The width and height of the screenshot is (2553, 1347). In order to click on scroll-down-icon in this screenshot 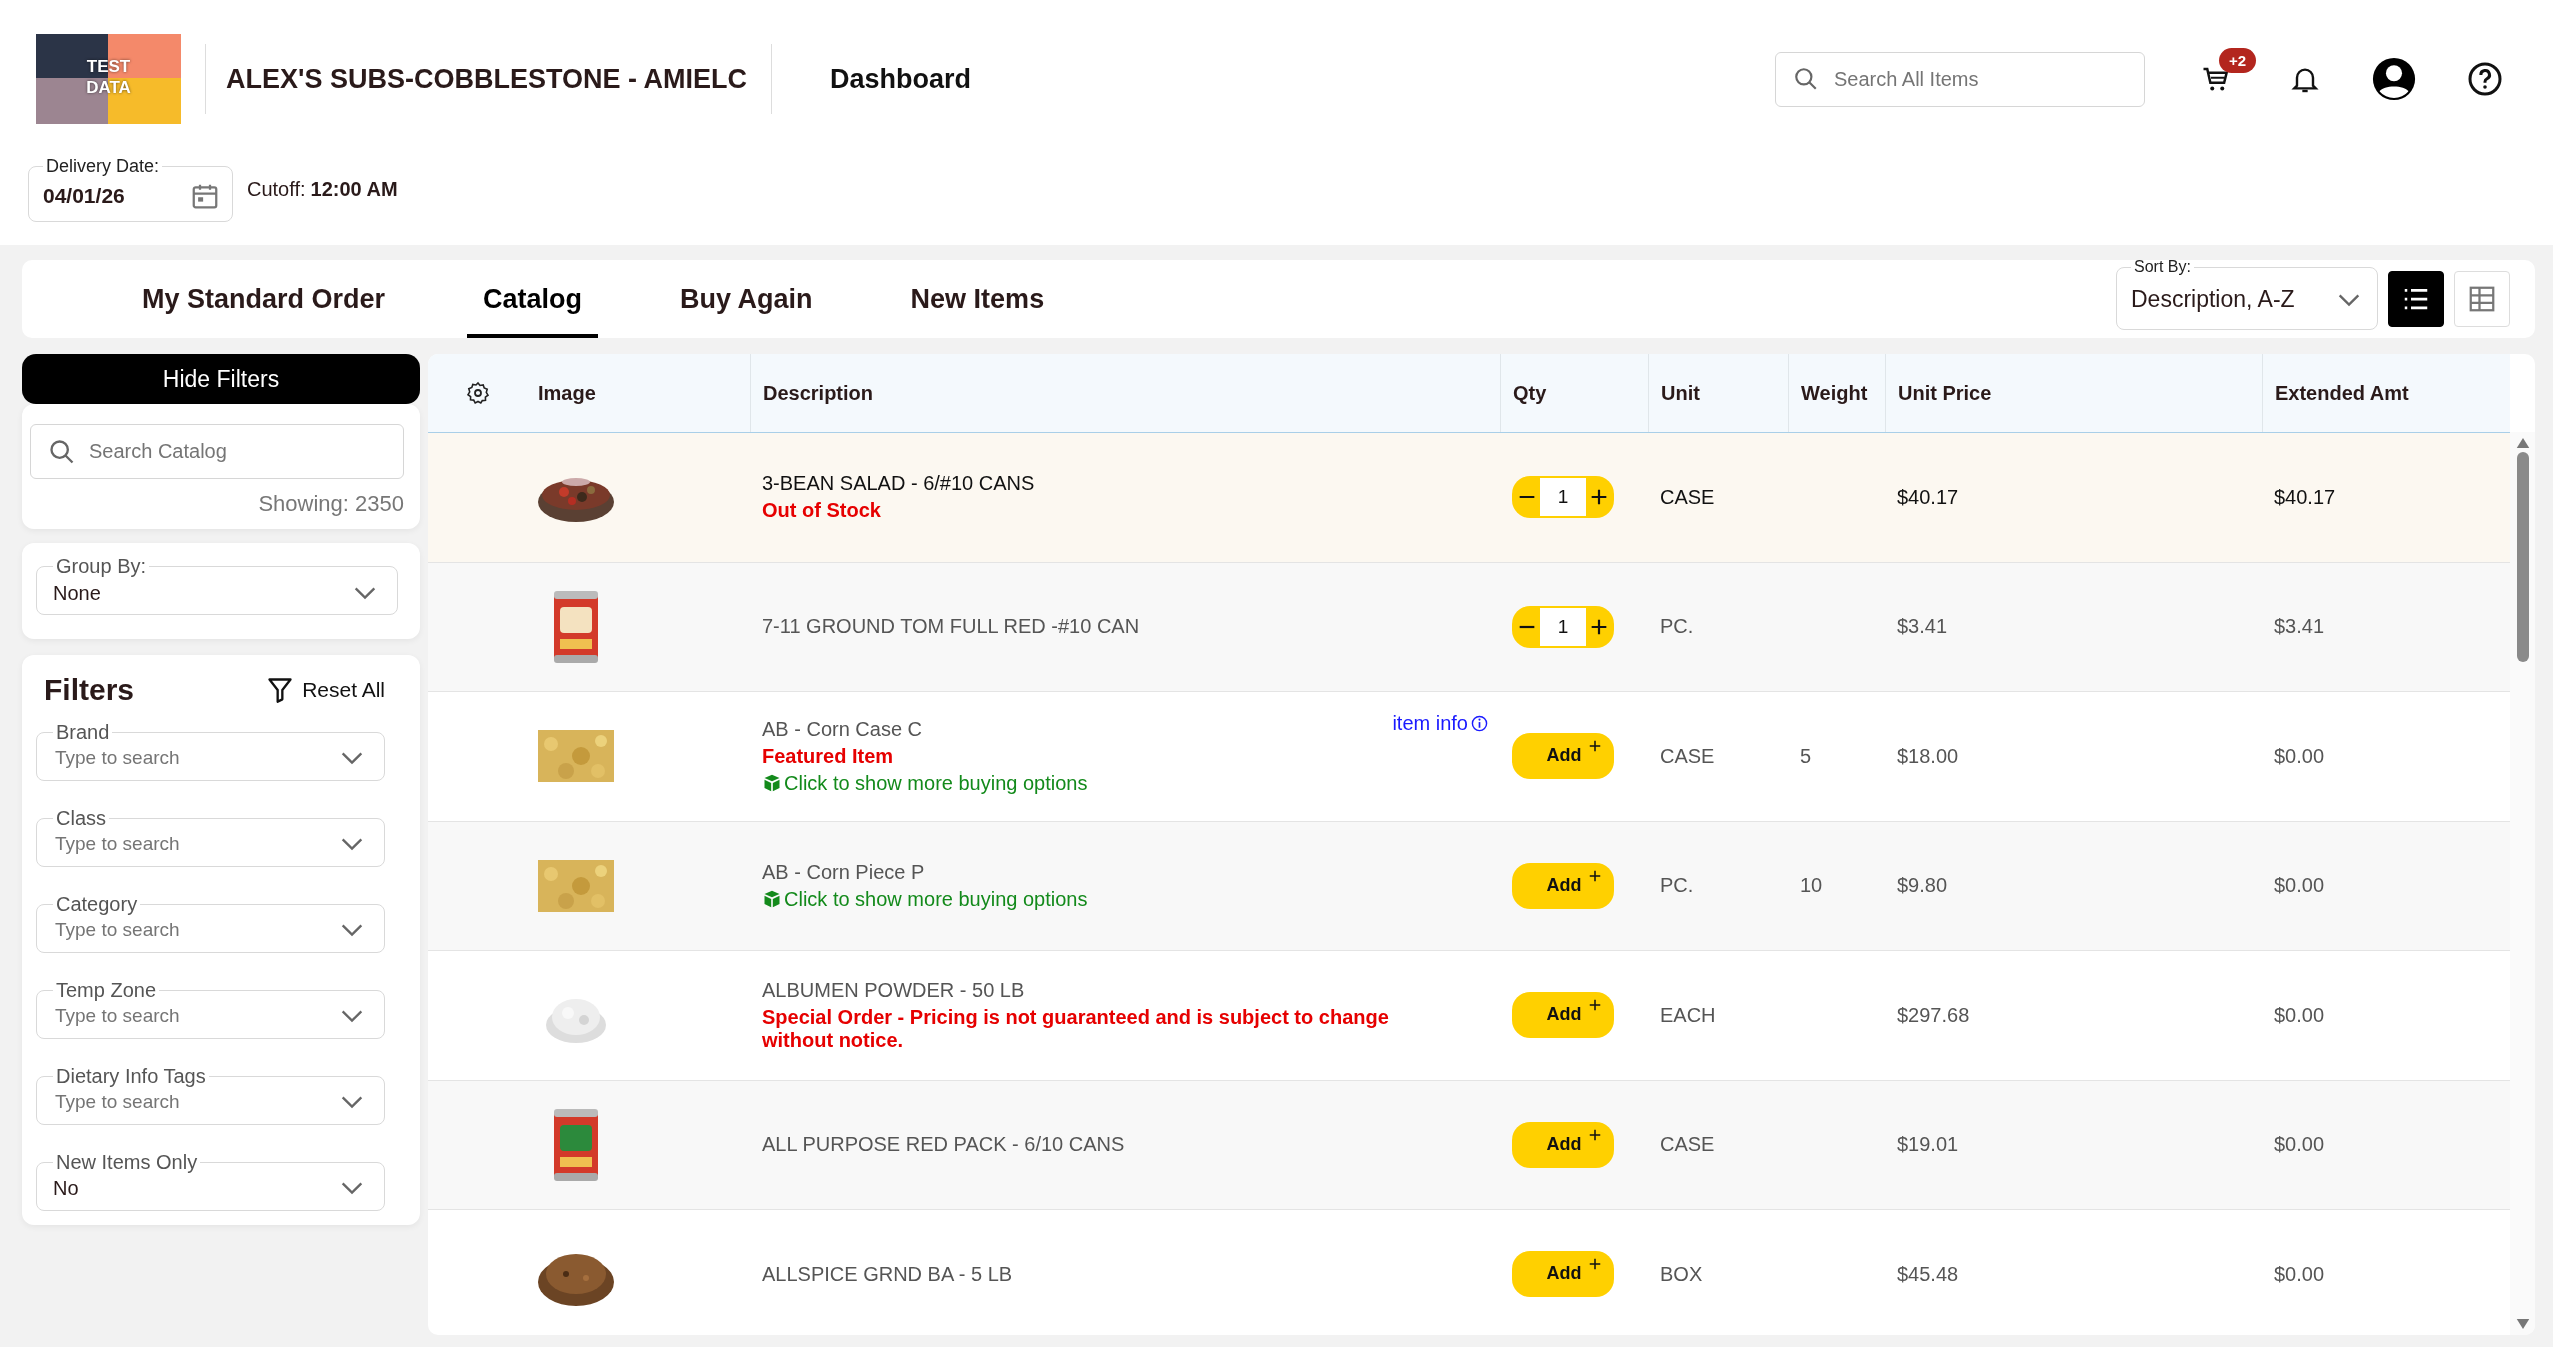, I will do `click(2522, 1324)`.